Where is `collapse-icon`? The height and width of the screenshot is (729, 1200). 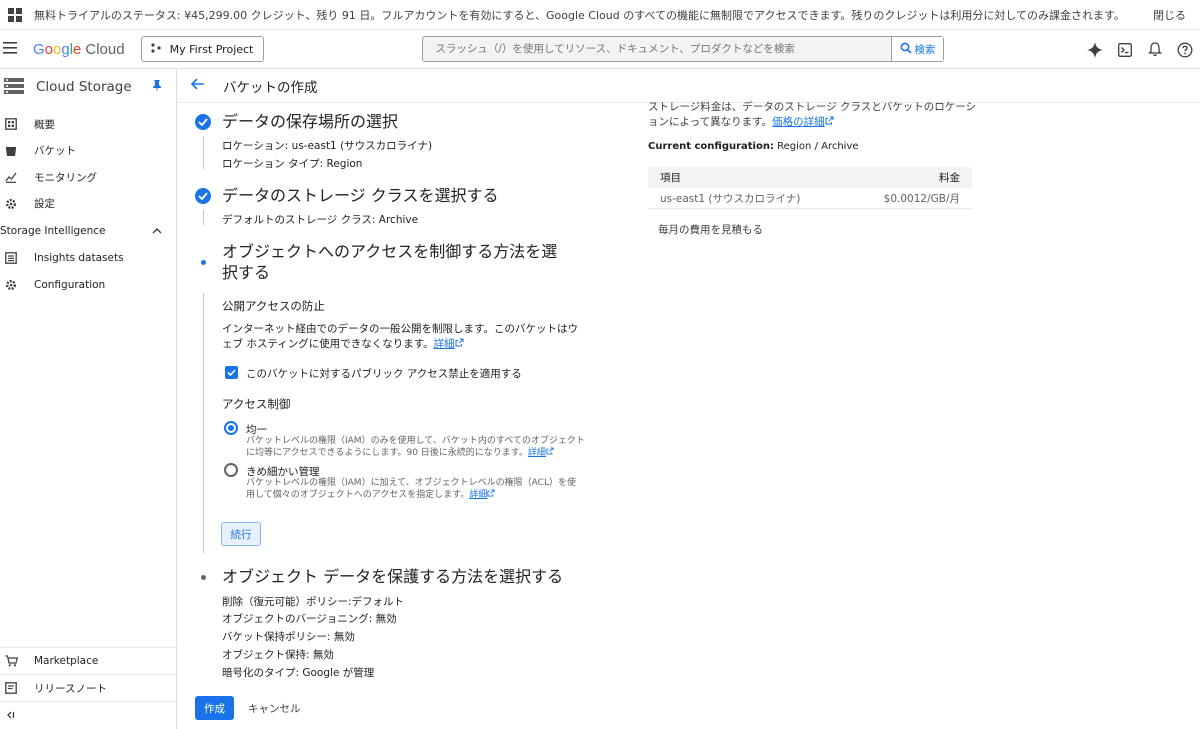 collapse-icon is located at coordinates (11, 715).